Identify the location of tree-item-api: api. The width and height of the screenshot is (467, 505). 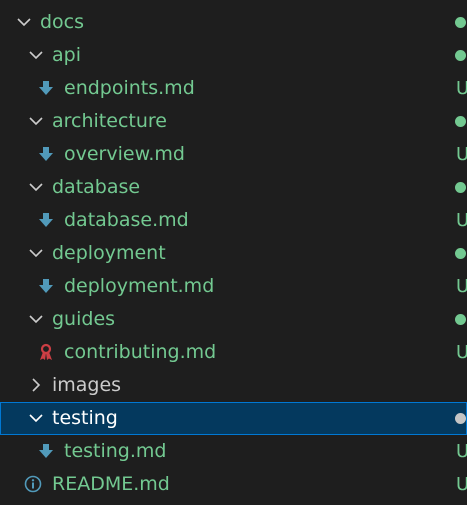
(233, 55).